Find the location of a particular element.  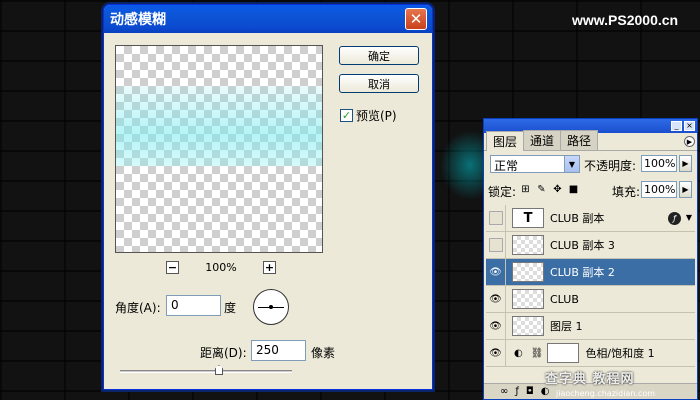

fill-input: 100% is located at coordinates (659, 189).